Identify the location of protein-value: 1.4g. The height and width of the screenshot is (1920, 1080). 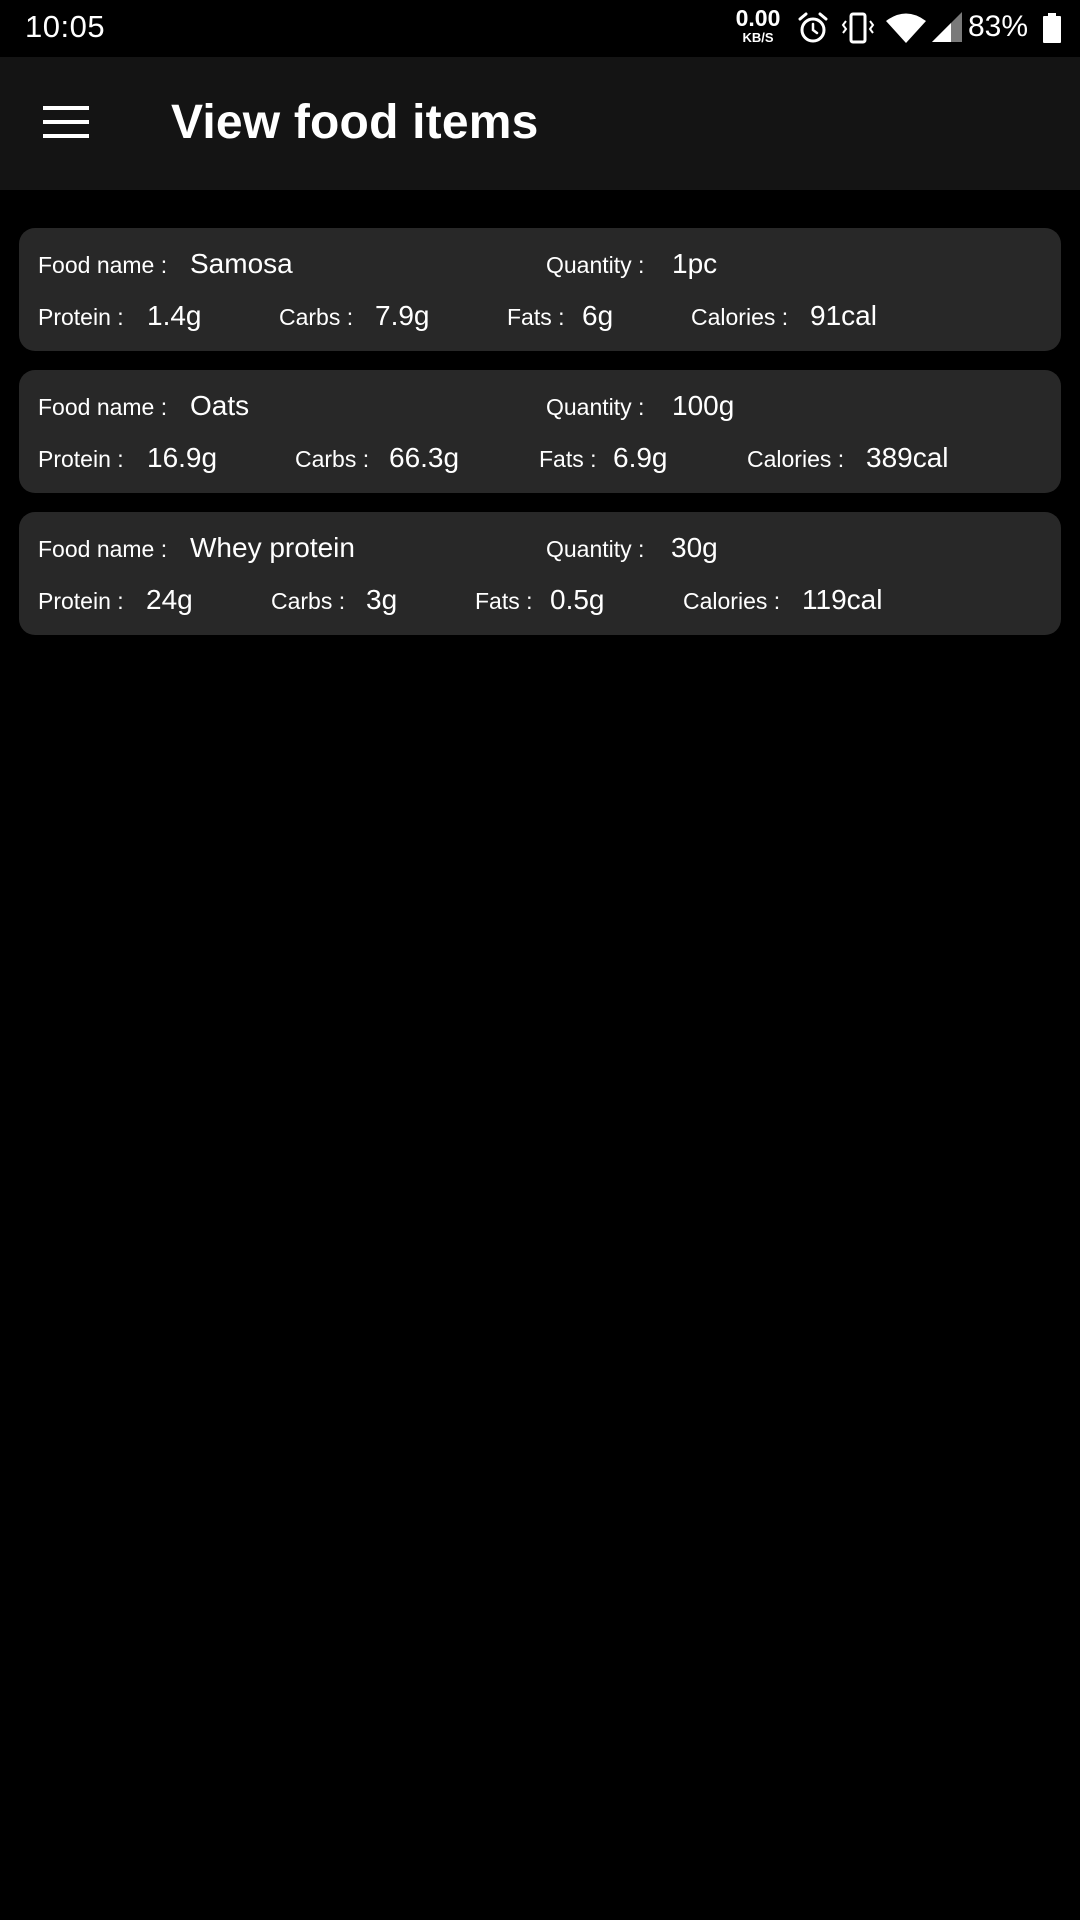
(174, 315).